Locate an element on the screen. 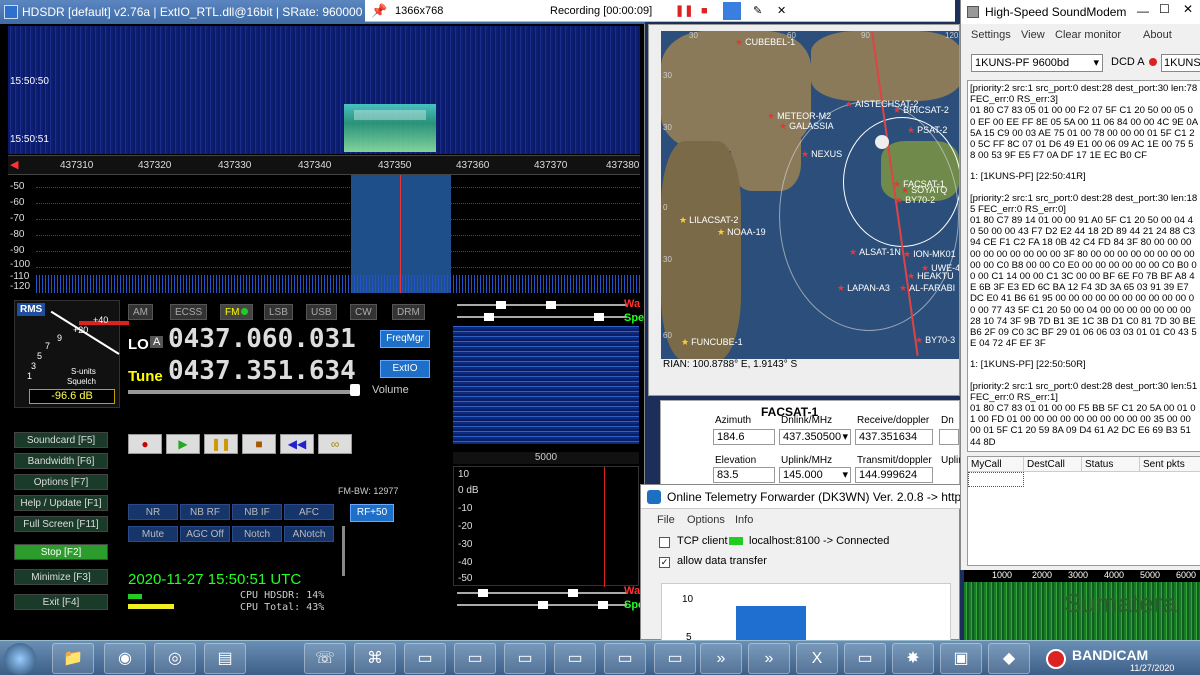 This screenshot has height=675, width=1200. maximize-icon: ☐ is located at coordinates (1164, 9).